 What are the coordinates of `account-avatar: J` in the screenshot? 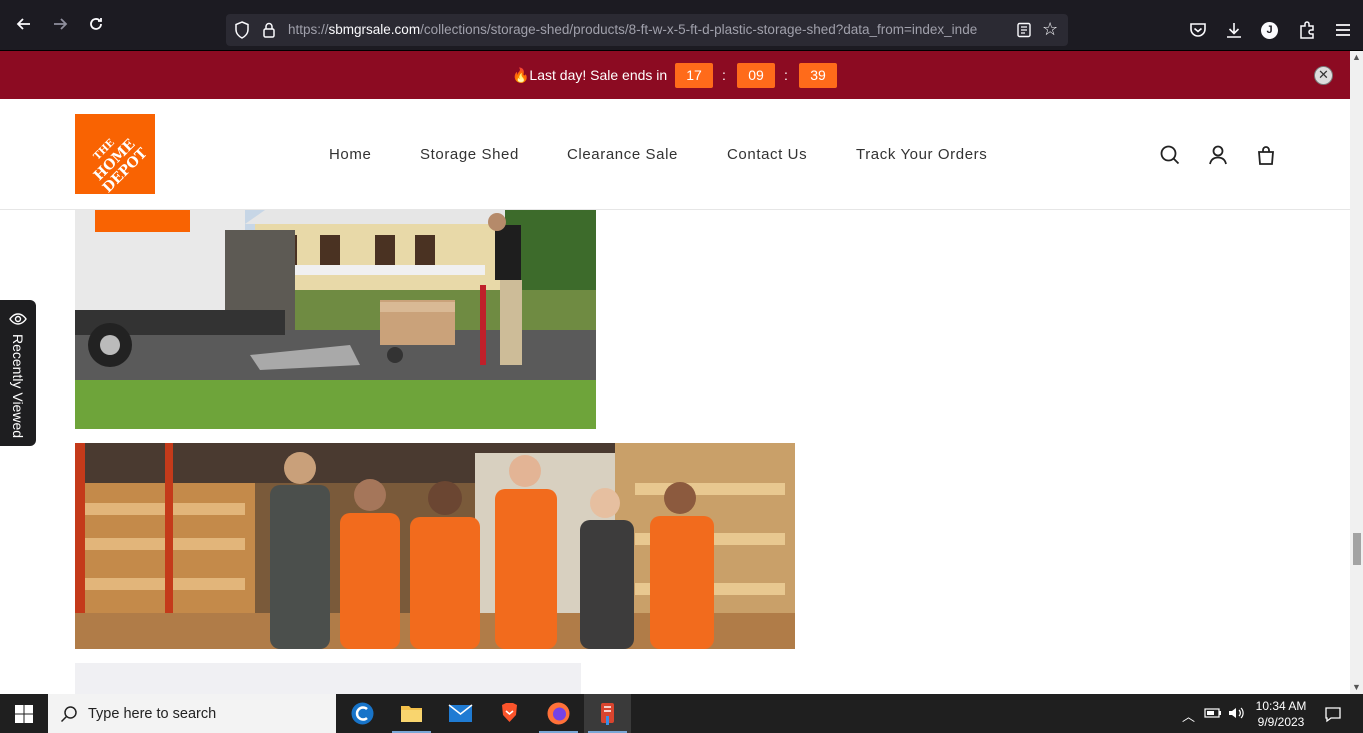 It's located at (1269, 30).